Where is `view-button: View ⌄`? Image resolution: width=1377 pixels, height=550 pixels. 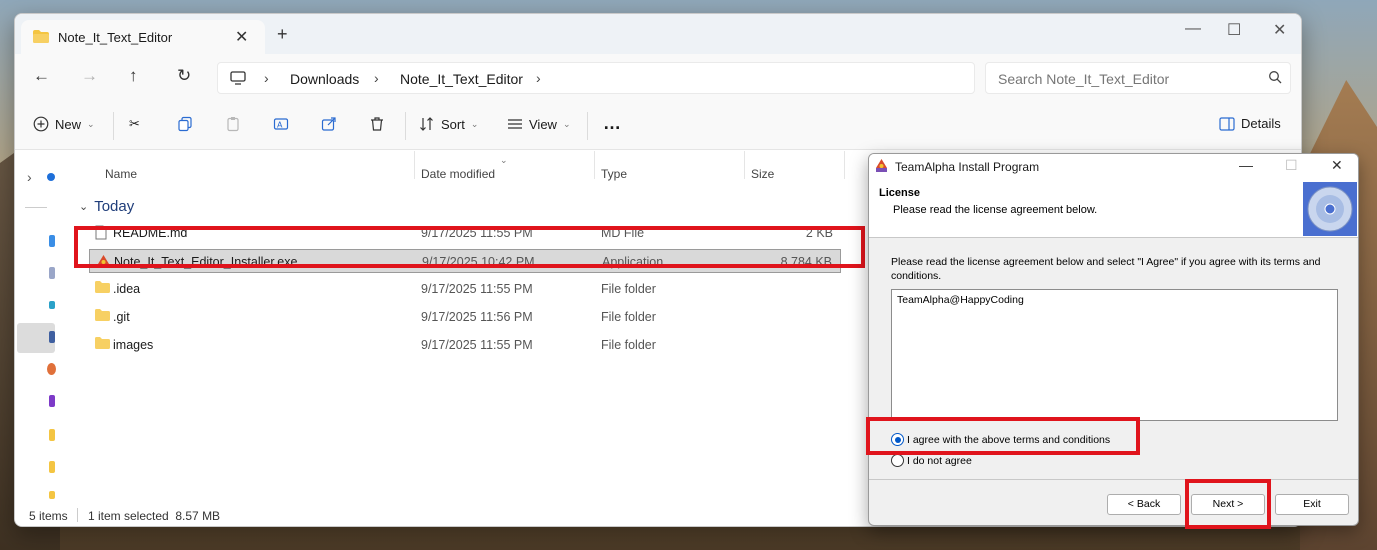 view-button: View ⌄ is located at coordinates (539, 124).